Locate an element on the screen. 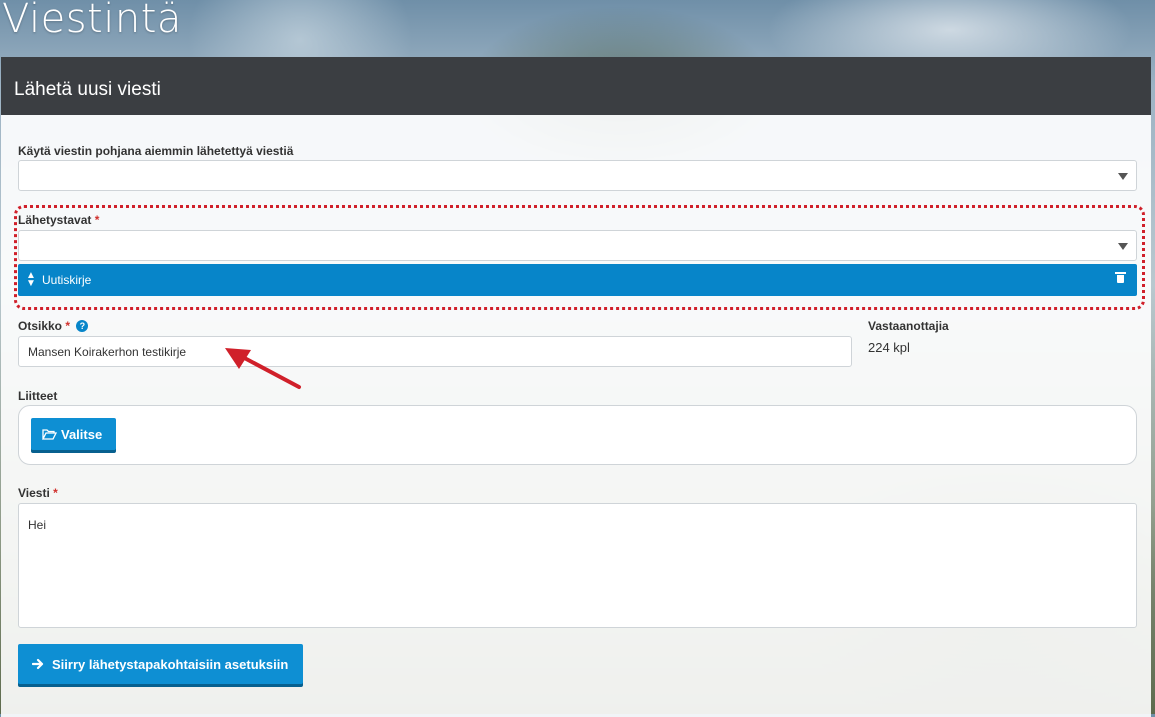 Image resolution: width=1155 pixels, height=717 pixels. sort-handle-icon: ▲ ▼ is located at coordinates (31, 280).